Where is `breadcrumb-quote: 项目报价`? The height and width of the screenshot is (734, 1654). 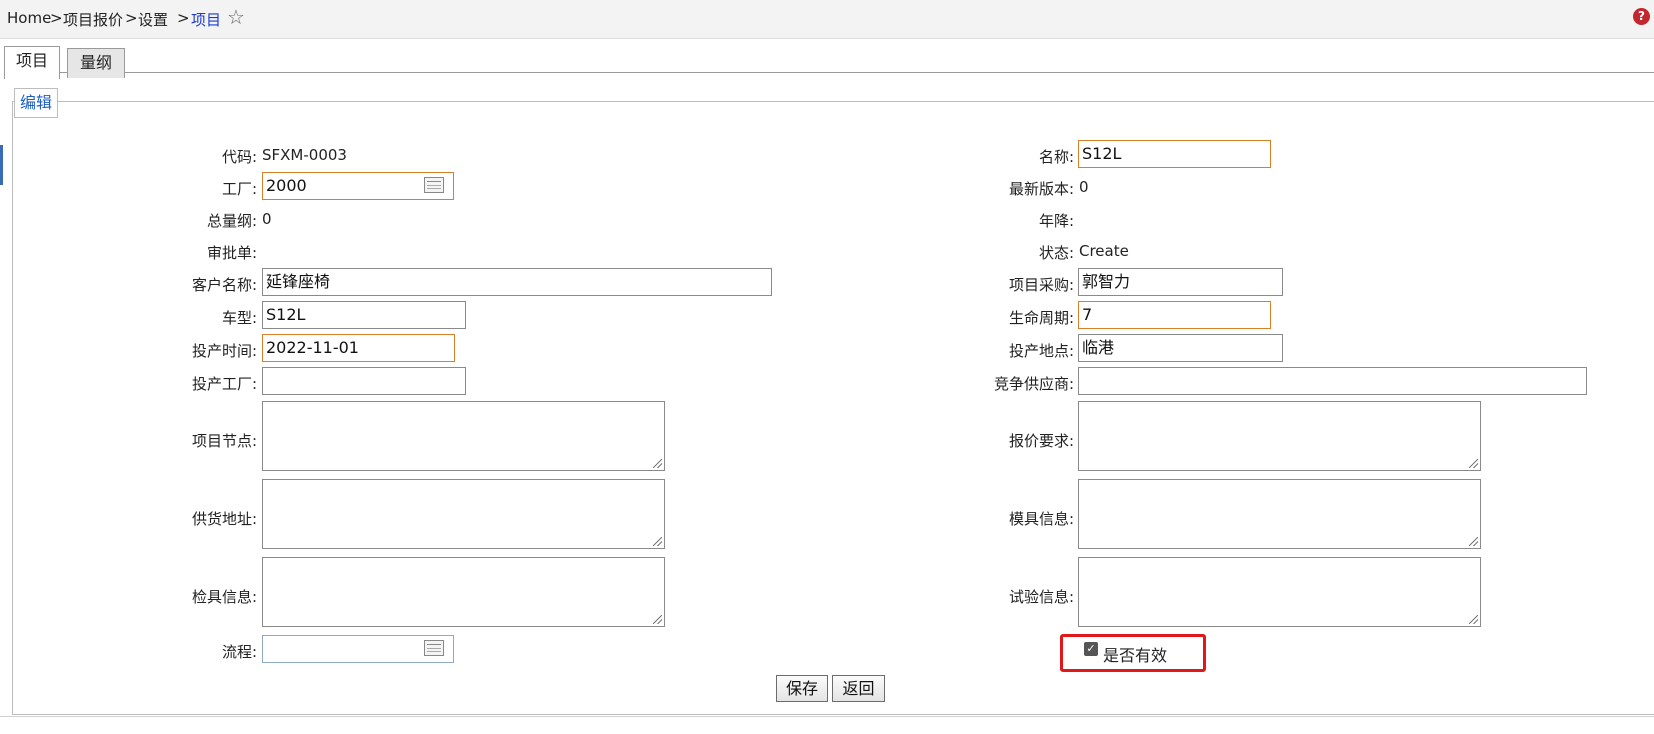
breadcrumb-quote: 项目报价 is located at coordinates (93, 19).